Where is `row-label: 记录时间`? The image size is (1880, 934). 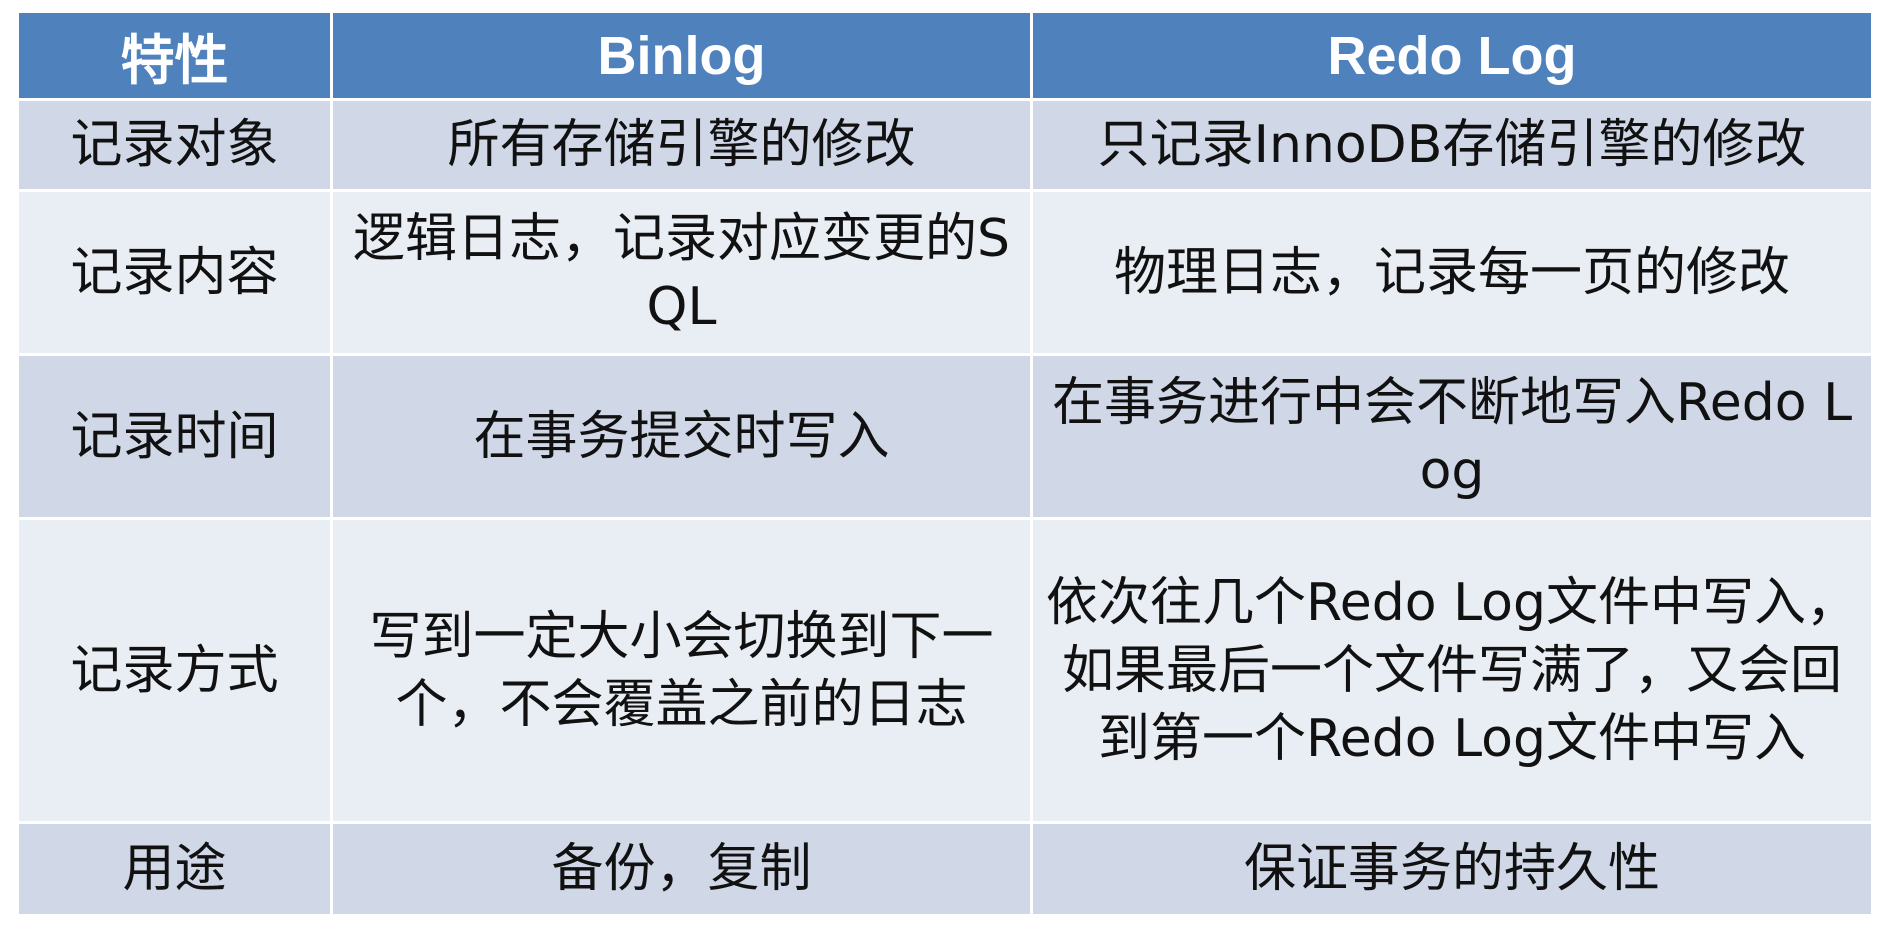 row-label: 记录时间 is located at coordinates (174, 436).